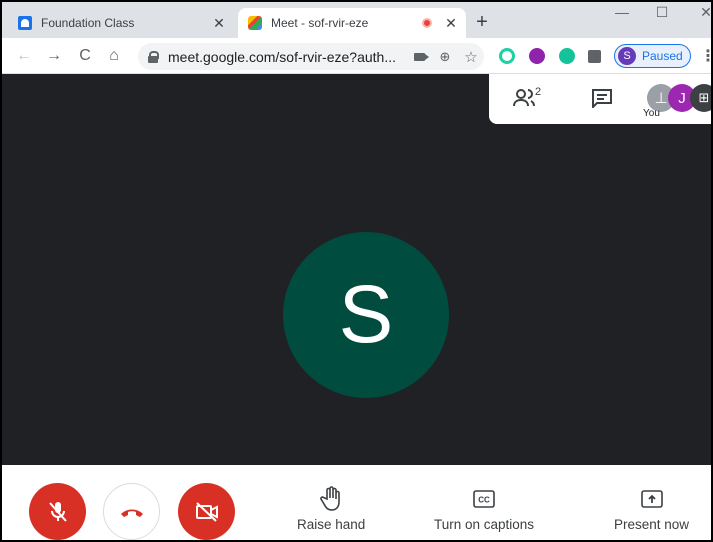 The image size is (713, 542). What do you see at coordinates (662, 56) in the screenshot?
I see `profile-status: Paused` at bounding box center [662, 56].